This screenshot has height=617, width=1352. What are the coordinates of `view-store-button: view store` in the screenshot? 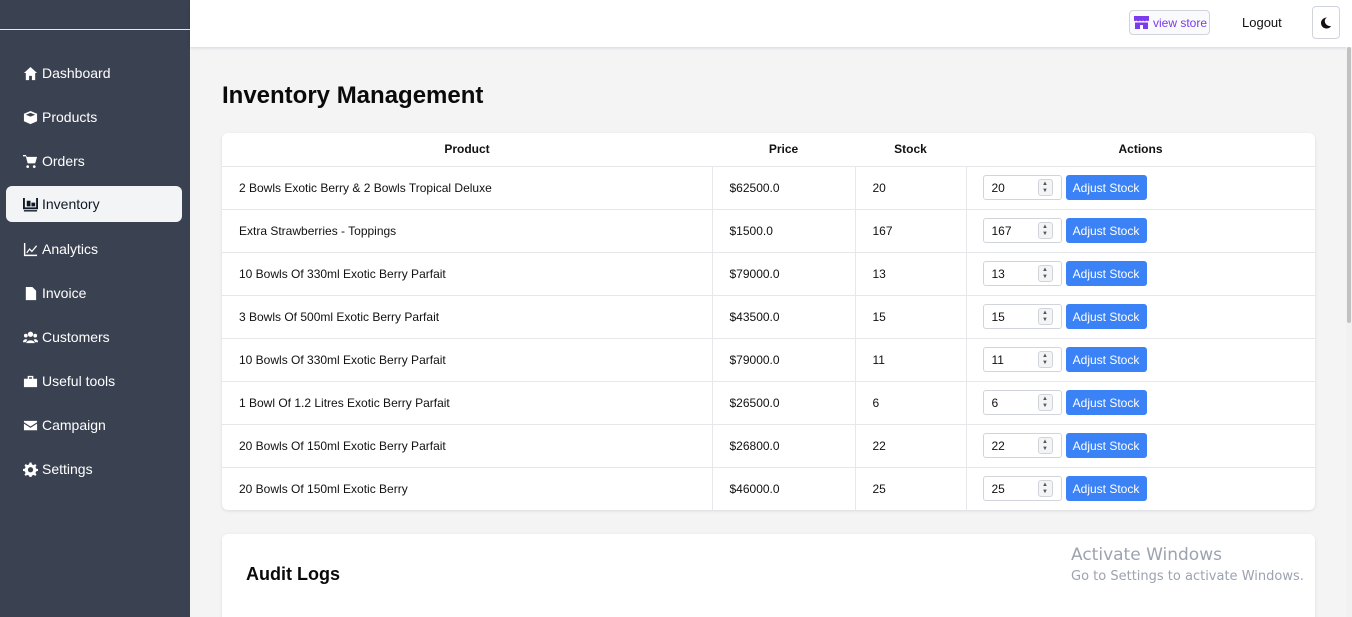 It's located at (1169, 22).